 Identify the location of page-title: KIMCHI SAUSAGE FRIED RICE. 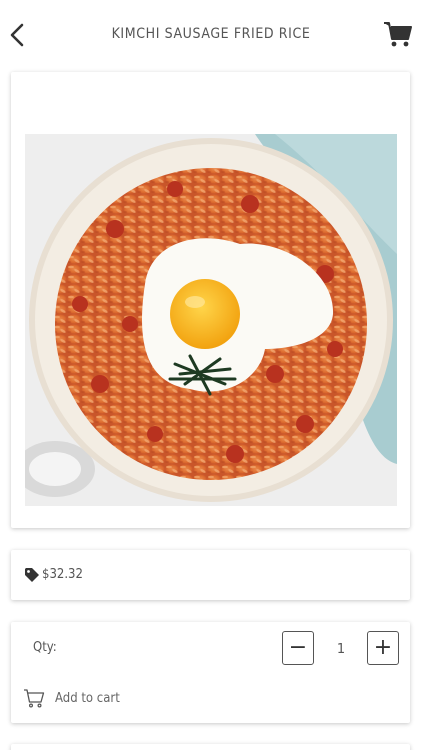
(211, 34).